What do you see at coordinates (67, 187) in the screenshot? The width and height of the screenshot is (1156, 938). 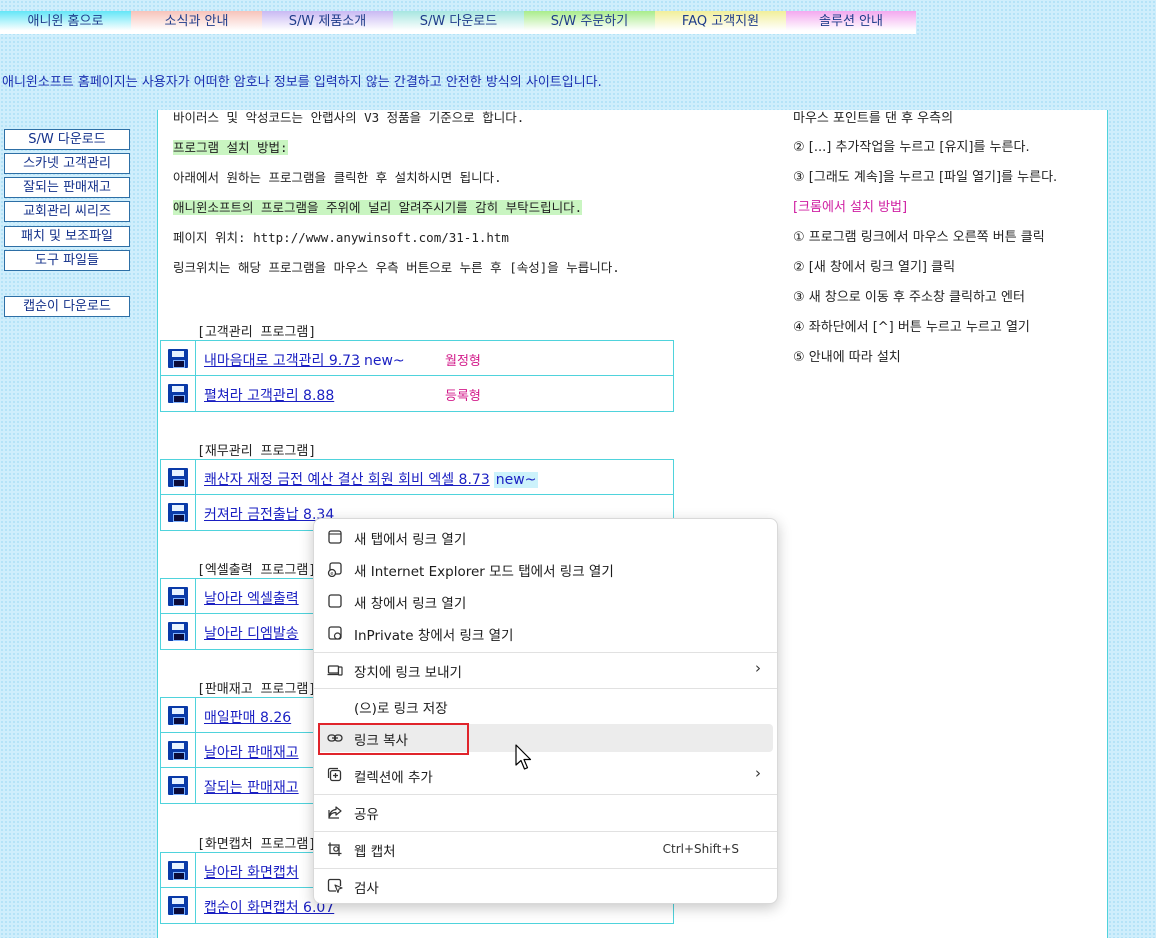 I see `sidebar-item-sales-stock: 잘되는 판매재고` at bounding box center [67, 187].